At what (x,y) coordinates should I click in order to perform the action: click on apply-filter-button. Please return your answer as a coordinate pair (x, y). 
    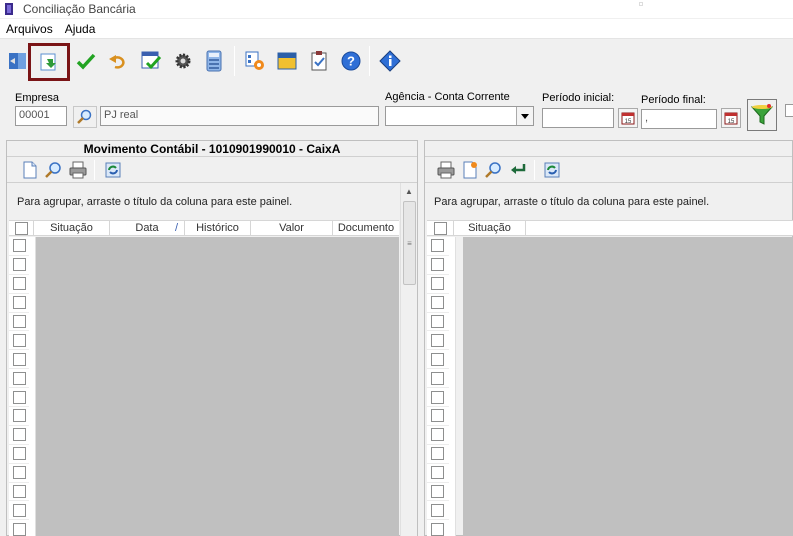
    Looking at the image, I should click on (762, 115).